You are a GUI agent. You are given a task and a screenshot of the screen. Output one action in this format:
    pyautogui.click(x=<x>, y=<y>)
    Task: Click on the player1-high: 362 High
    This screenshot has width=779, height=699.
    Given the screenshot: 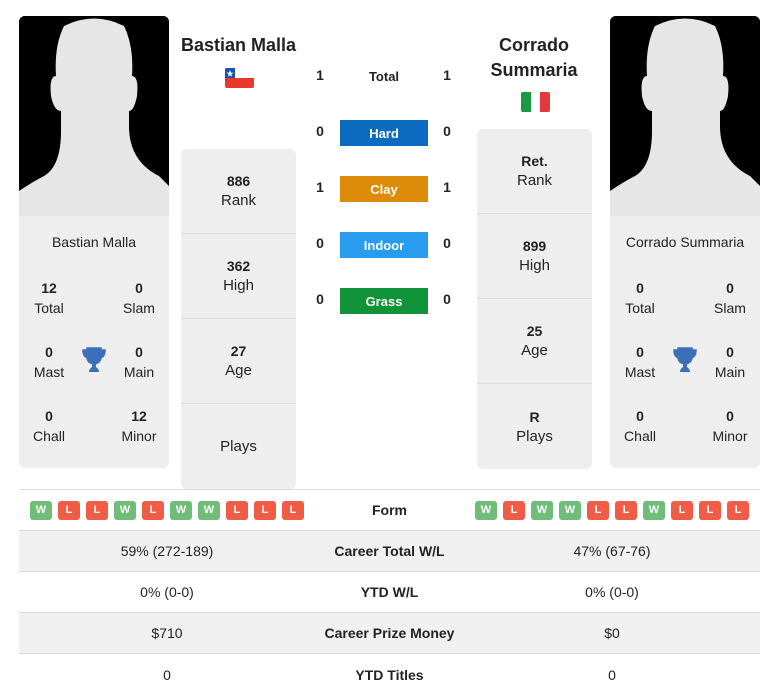 What is the action you would take?
    pyautogui.click(x=238, y=276)
    